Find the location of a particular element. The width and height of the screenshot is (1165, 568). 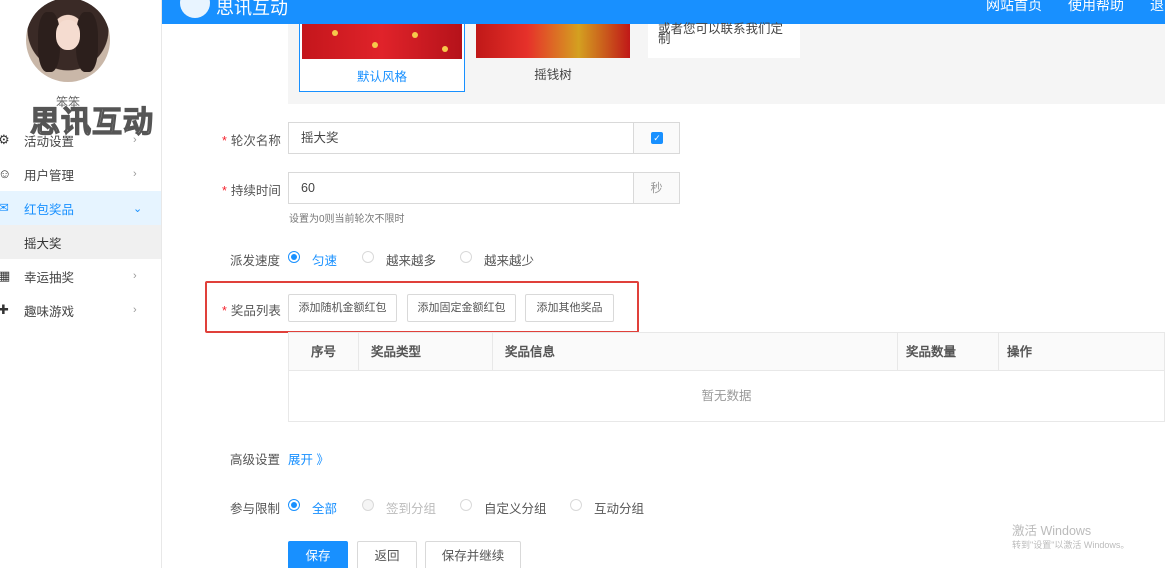

lottery-icon: ▦ is located at coordinates (5, 275).